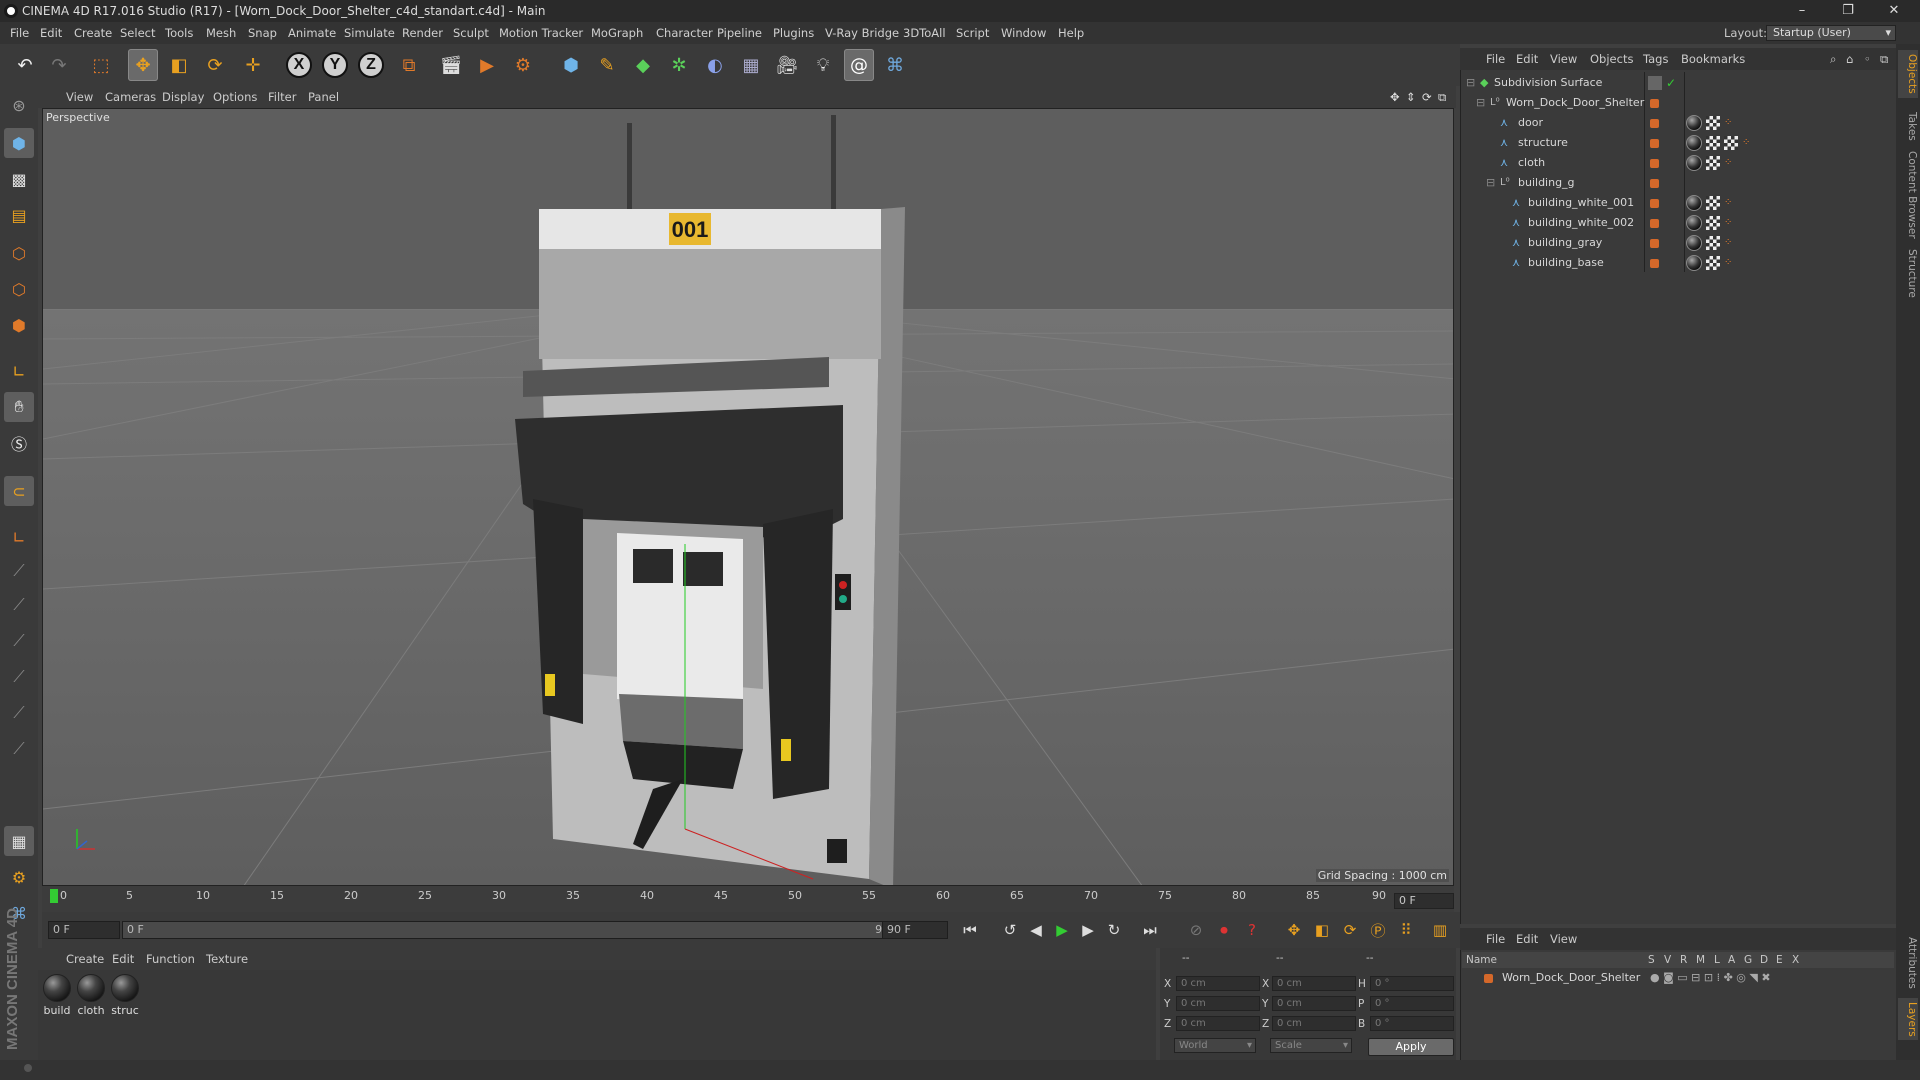  Describe the element at coordinates (19, 641) in the screenshot. I see `brush-tool-3: ⟋` at that location.